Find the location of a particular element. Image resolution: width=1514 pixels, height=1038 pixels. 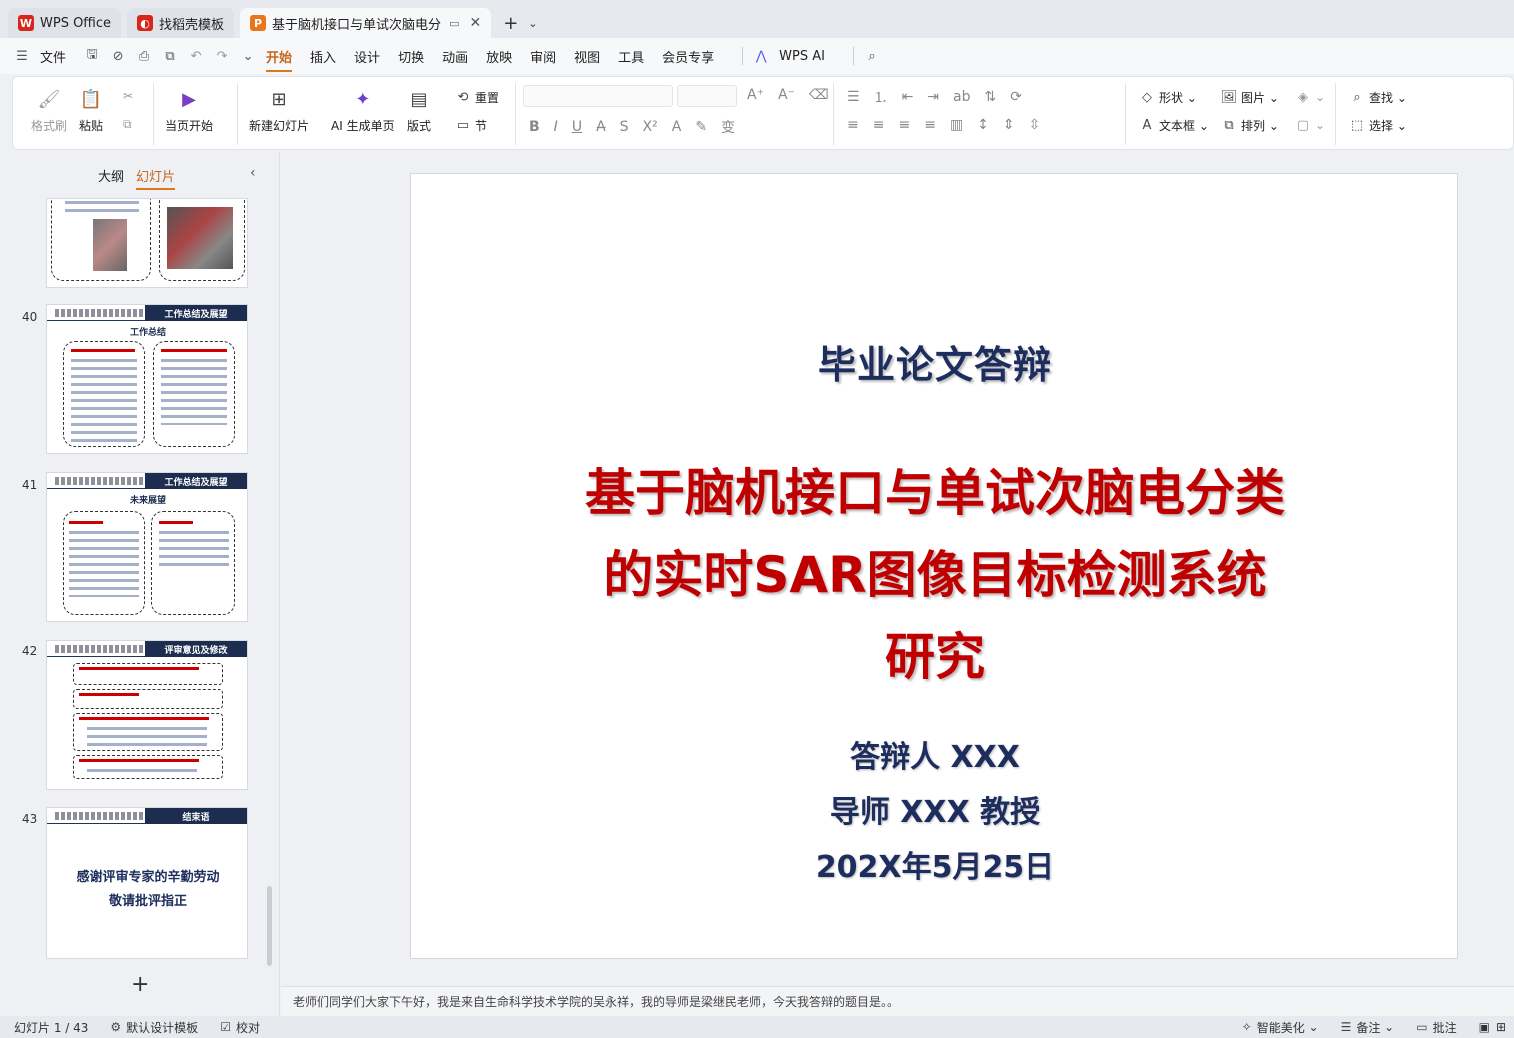

section-button: ▭ 节 is located at coordinates (471, 125).